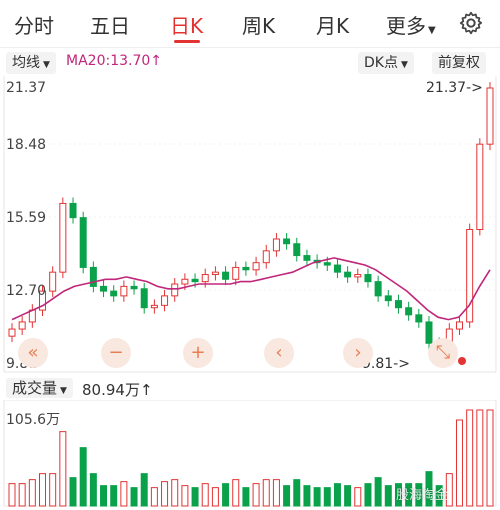  I want to click on volume-max-label: 105.6万, so click(33, 420).